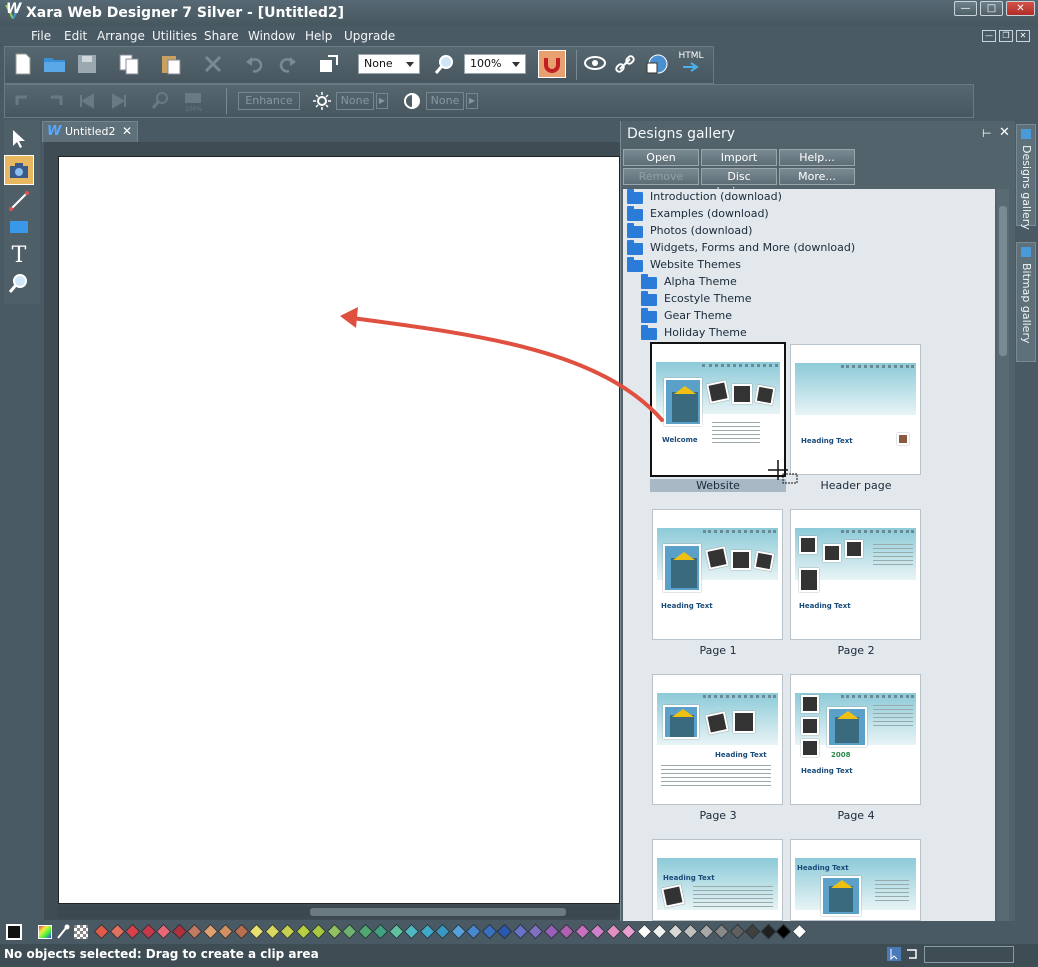 The image size is (1038, 967). I want to click on menu-share: Share, so click(221, 36).